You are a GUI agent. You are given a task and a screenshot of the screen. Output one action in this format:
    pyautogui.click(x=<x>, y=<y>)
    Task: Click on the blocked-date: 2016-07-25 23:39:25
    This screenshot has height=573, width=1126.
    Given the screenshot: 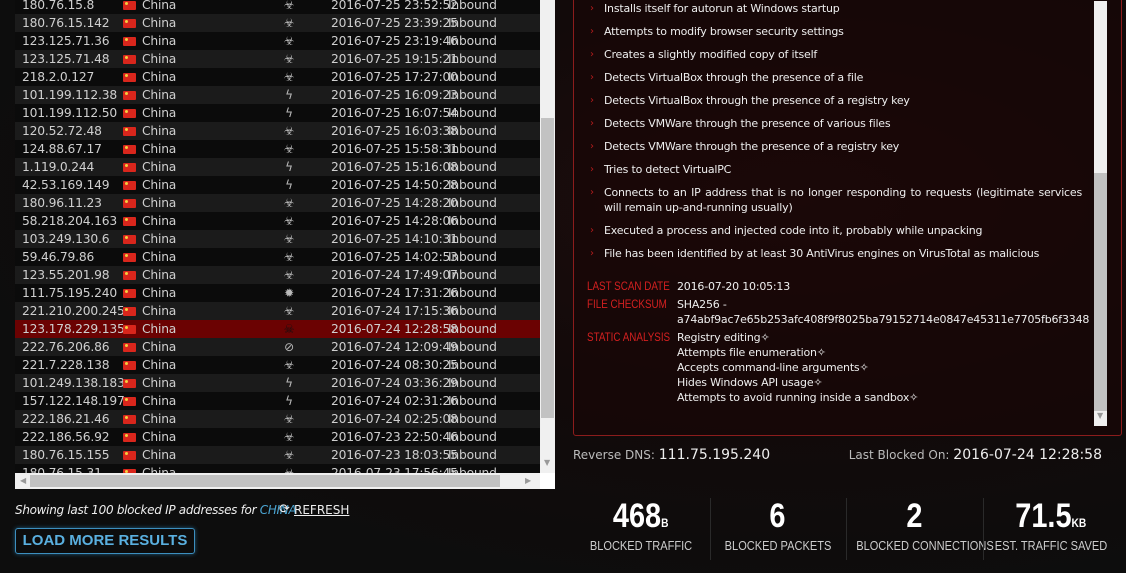 What is the action you would take?
    pyautogui.click(x=394, y=23)
    